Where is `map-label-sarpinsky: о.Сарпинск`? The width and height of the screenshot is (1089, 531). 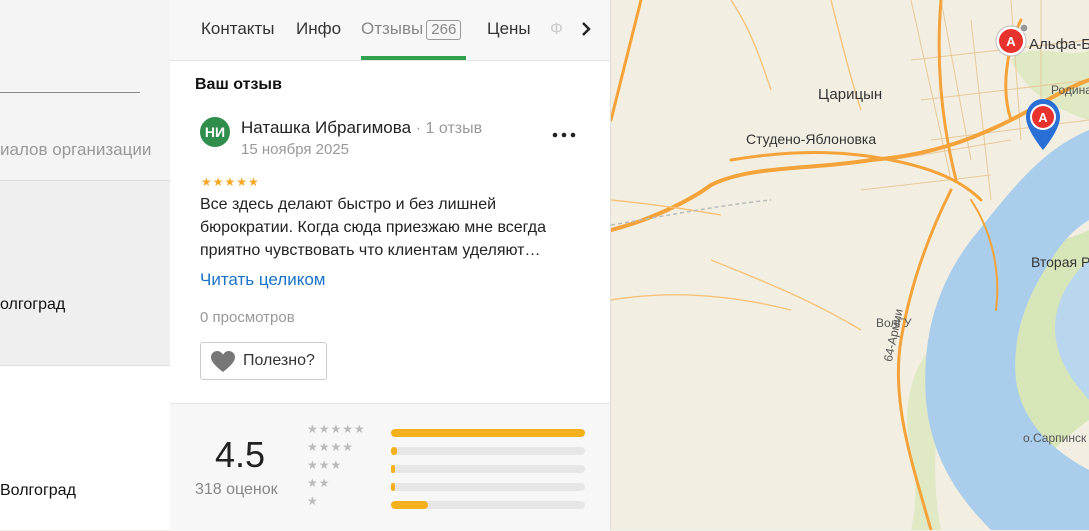 map-label-sarpinsky: о.Сарпинск is located at coordinates (1055, 438).